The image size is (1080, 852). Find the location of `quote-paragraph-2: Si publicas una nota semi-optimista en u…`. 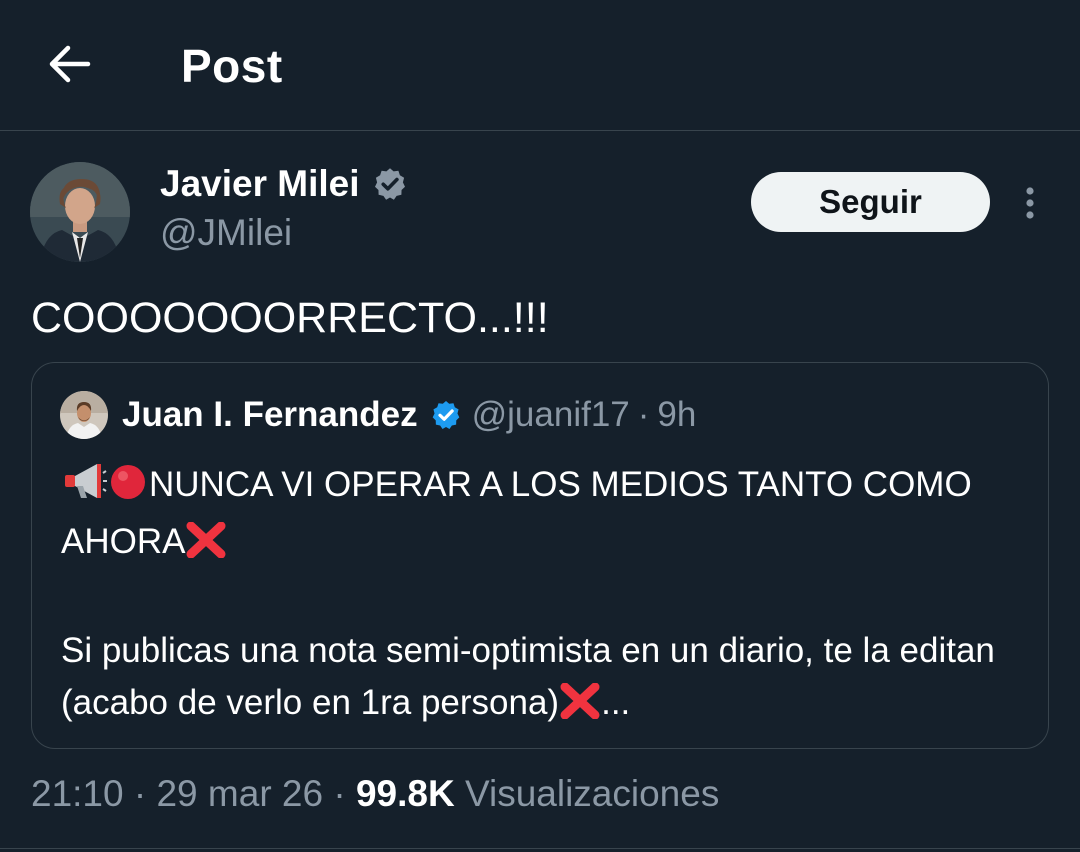

quote-paragraph-2: Si publicas una nota semi-optimista en u… is located at coordinates (541, 679).